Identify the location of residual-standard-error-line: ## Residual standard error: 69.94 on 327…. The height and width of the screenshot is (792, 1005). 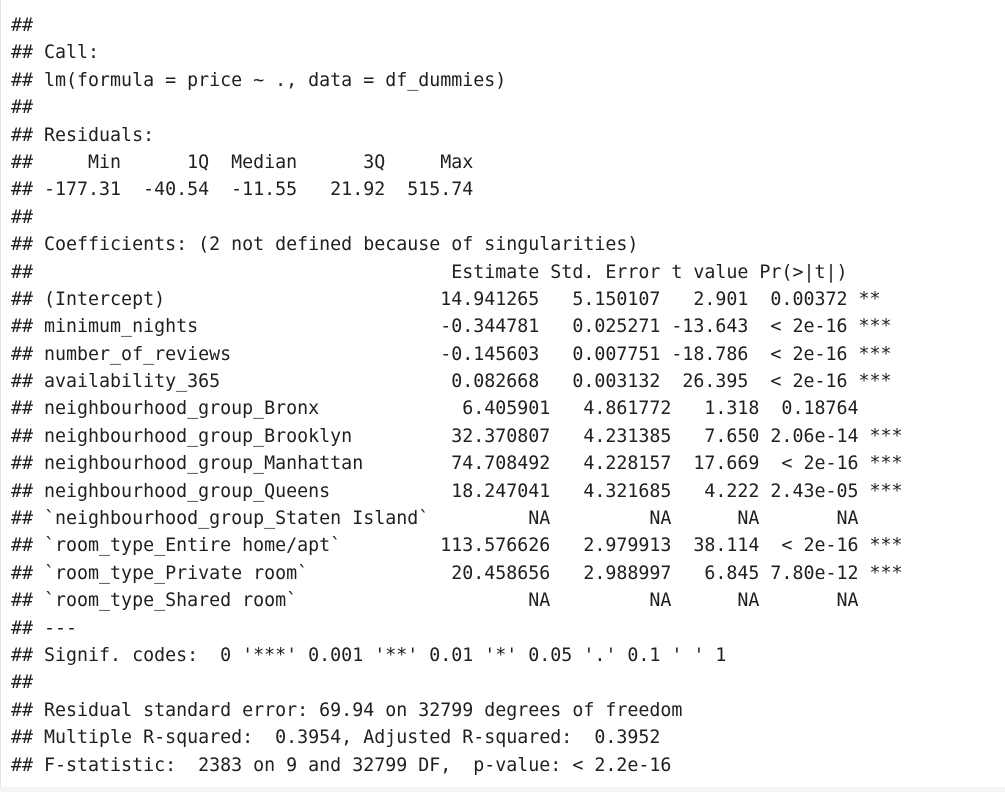
(347, 710).